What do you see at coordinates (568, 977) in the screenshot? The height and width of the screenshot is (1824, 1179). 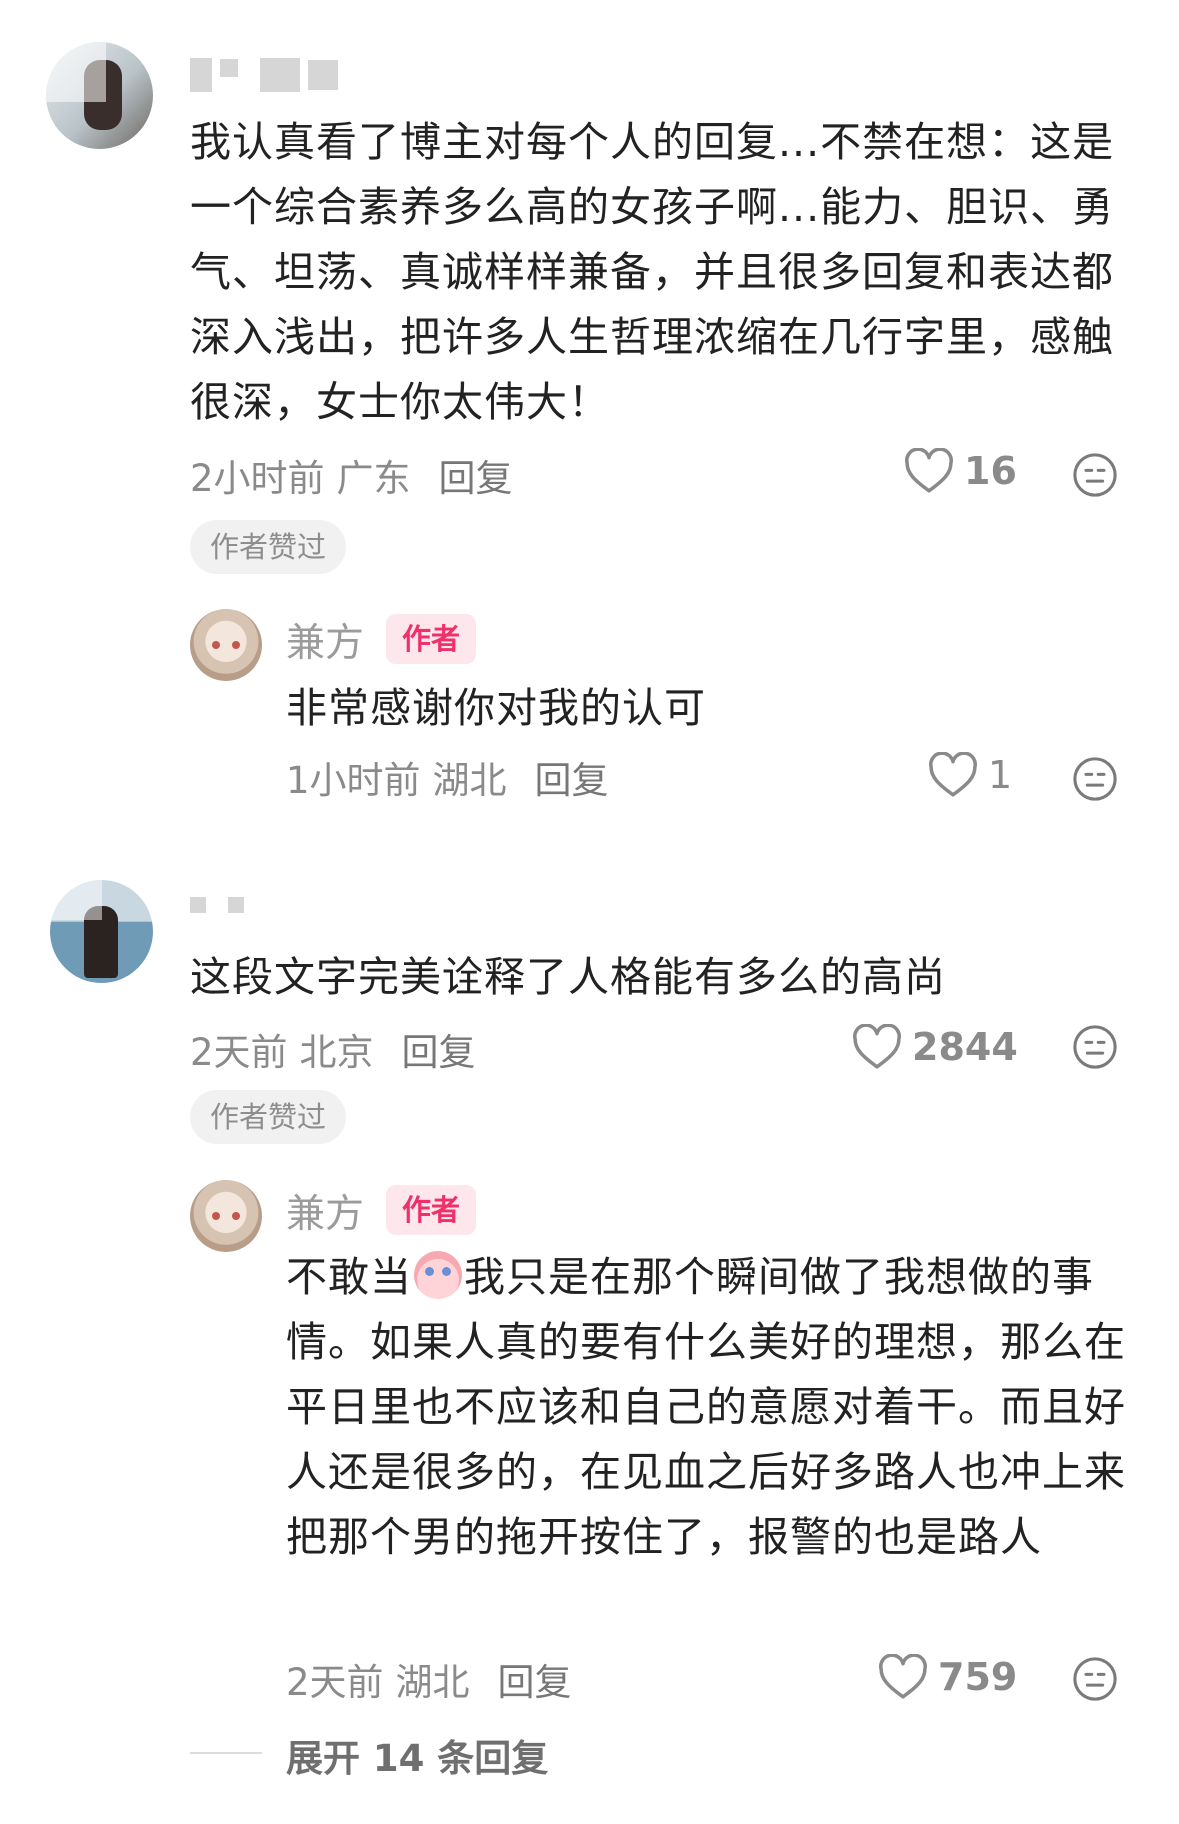 I see `comment-text: 这段文字完美诠释了人格能有多么的高尚` at bounding box center [568, 977].